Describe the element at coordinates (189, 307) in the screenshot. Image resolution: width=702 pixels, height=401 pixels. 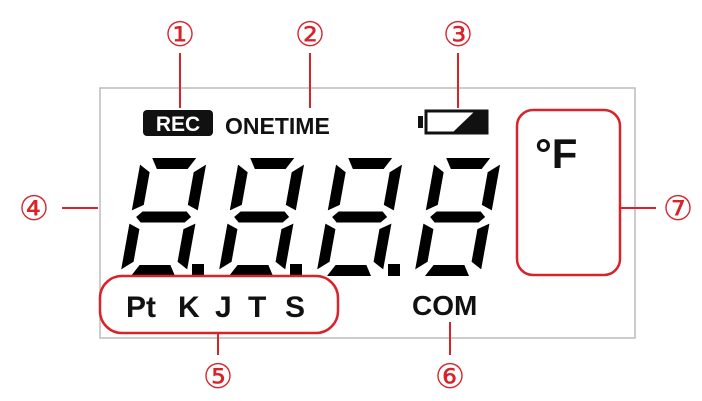
I see `sensor-type-k: K` at that location.